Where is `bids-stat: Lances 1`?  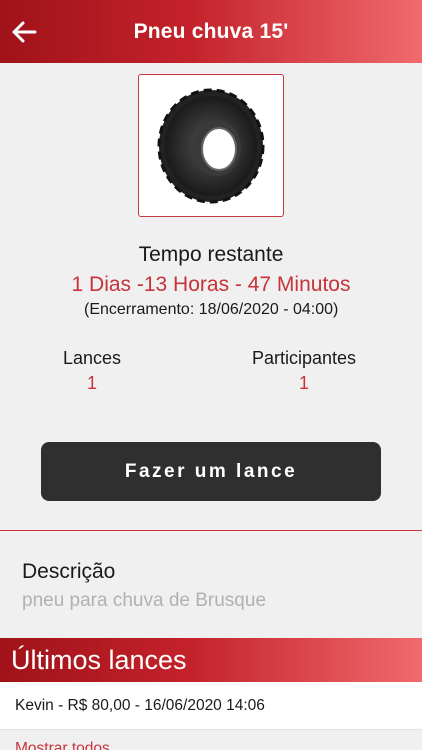 bids-stat: Lances 1 is located at coordinates (92, 371).